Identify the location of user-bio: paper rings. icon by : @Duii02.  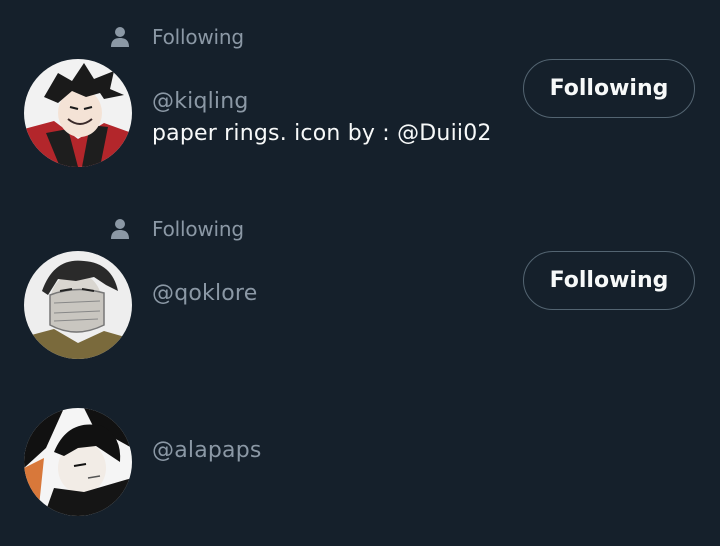
(322, 133).